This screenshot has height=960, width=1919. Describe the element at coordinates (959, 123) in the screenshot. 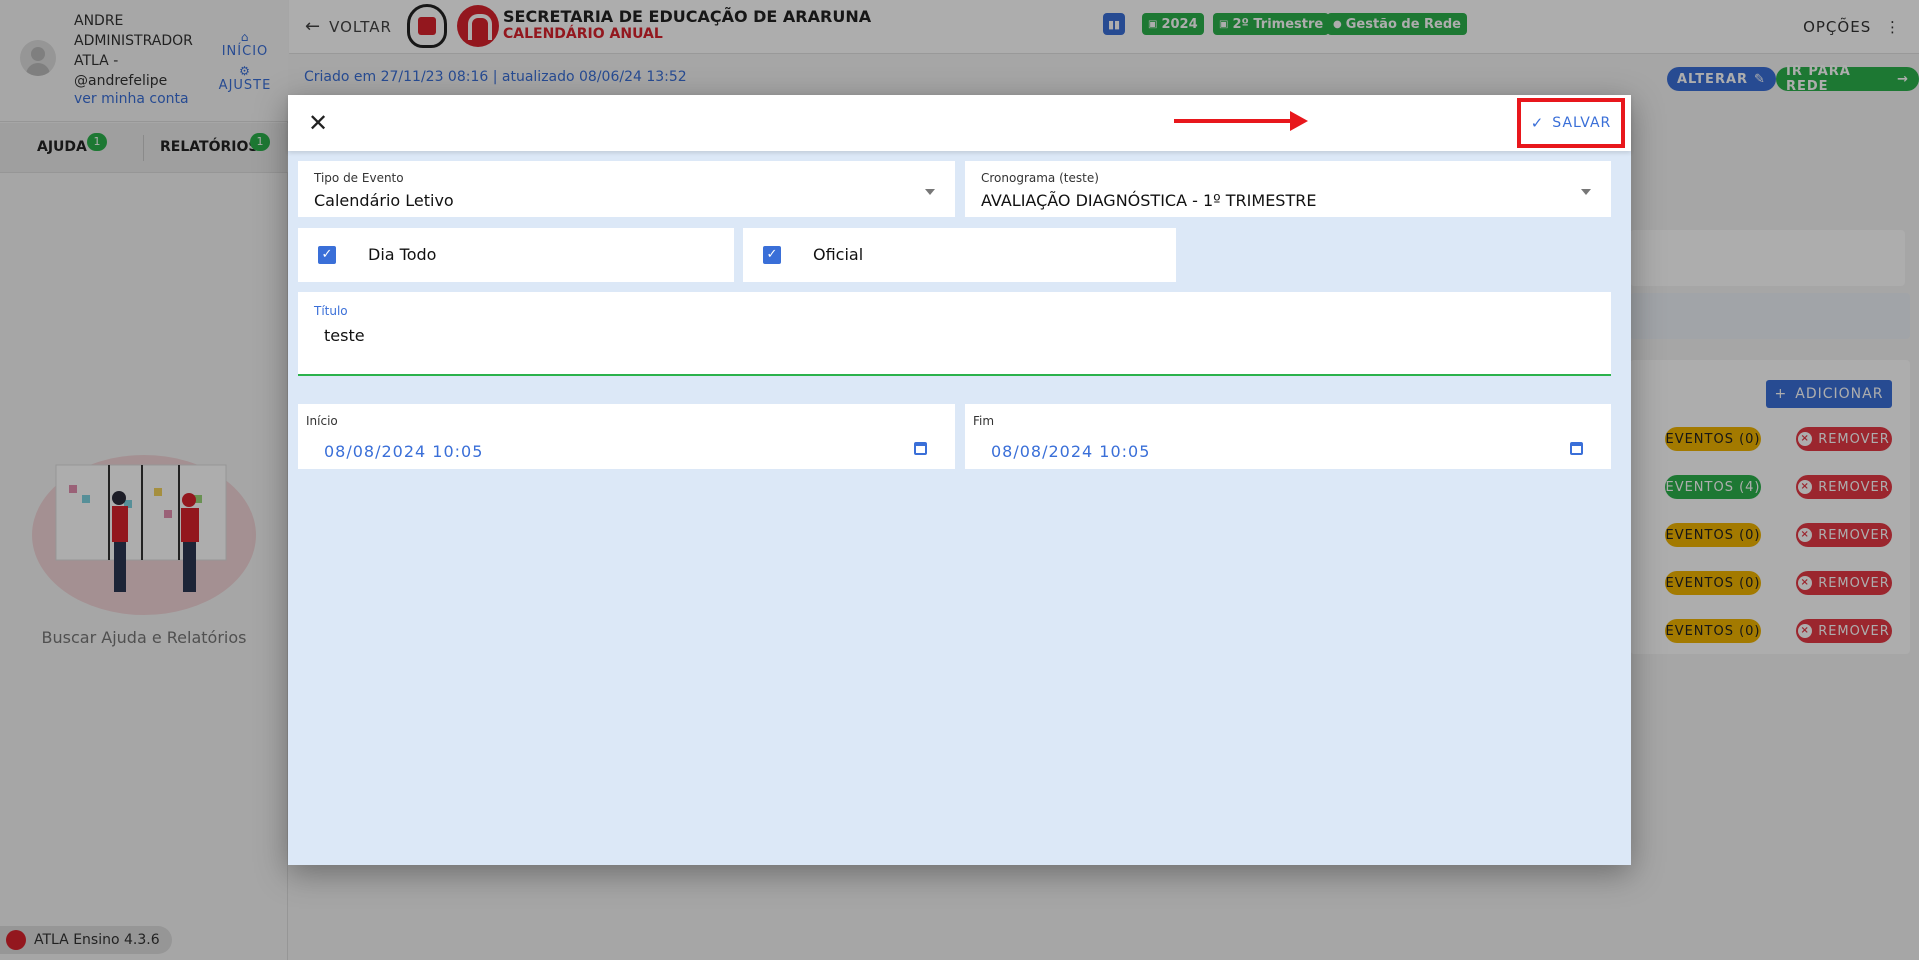

I see `dialog-header: ✕ ✓ SALVAR` at that location.